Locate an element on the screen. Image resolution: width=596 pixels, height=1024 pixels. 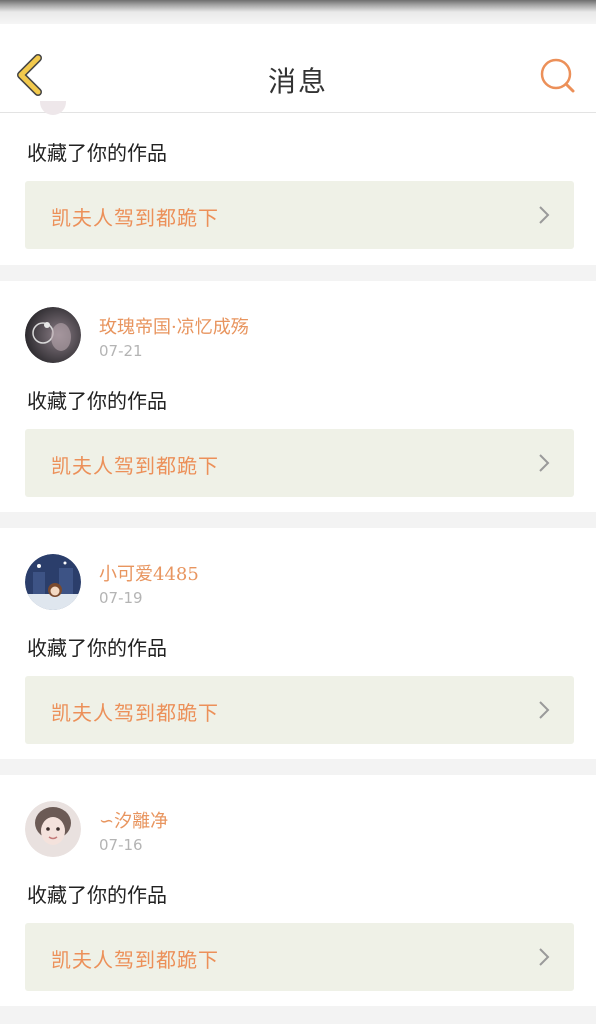
username: ∽汐離净 is located at coordinates (133, 820).